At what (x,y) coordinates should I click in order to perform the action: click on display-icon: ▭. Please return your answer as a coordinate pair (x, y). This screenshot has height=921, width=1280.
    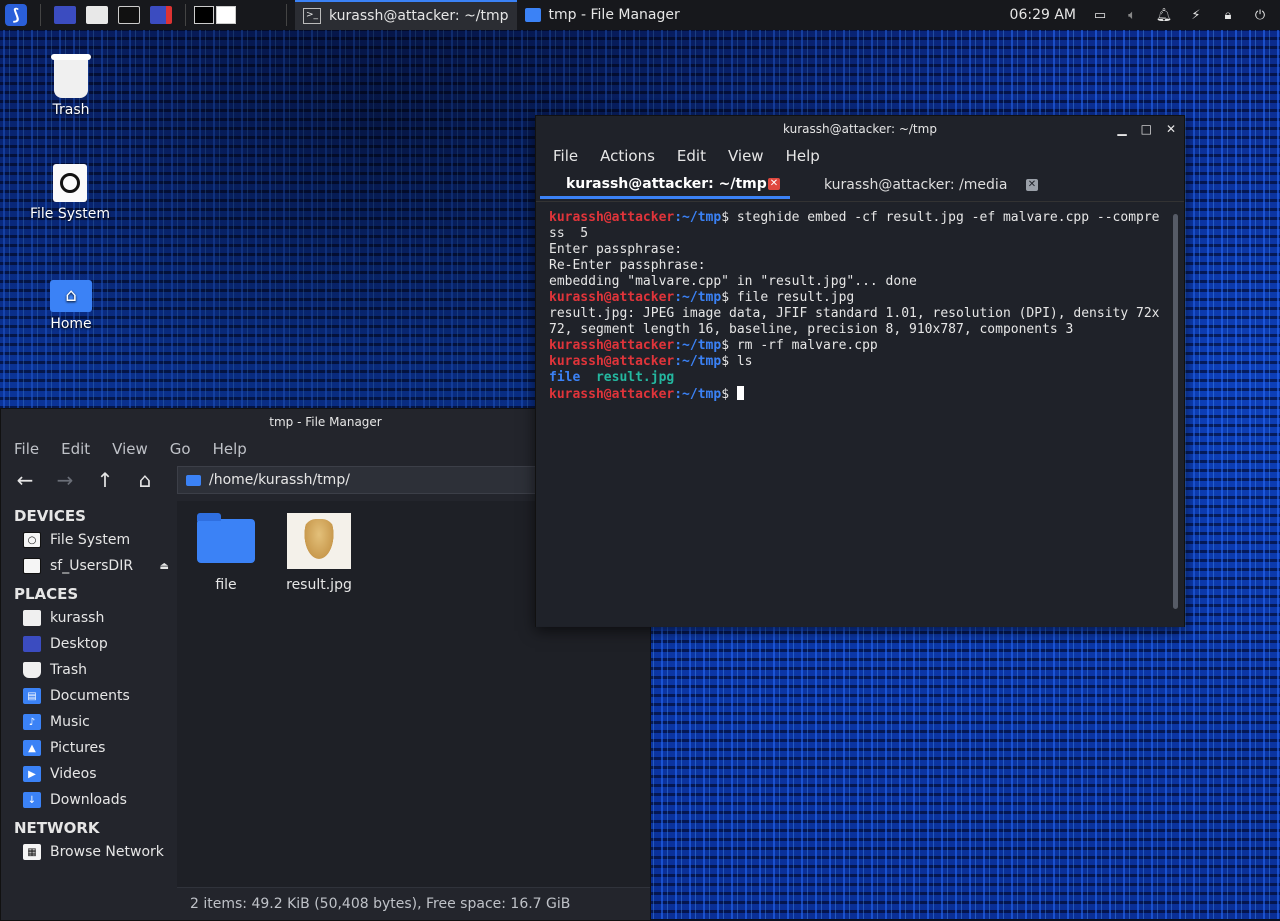
    Looking at the image, I should click on (1100, 15).